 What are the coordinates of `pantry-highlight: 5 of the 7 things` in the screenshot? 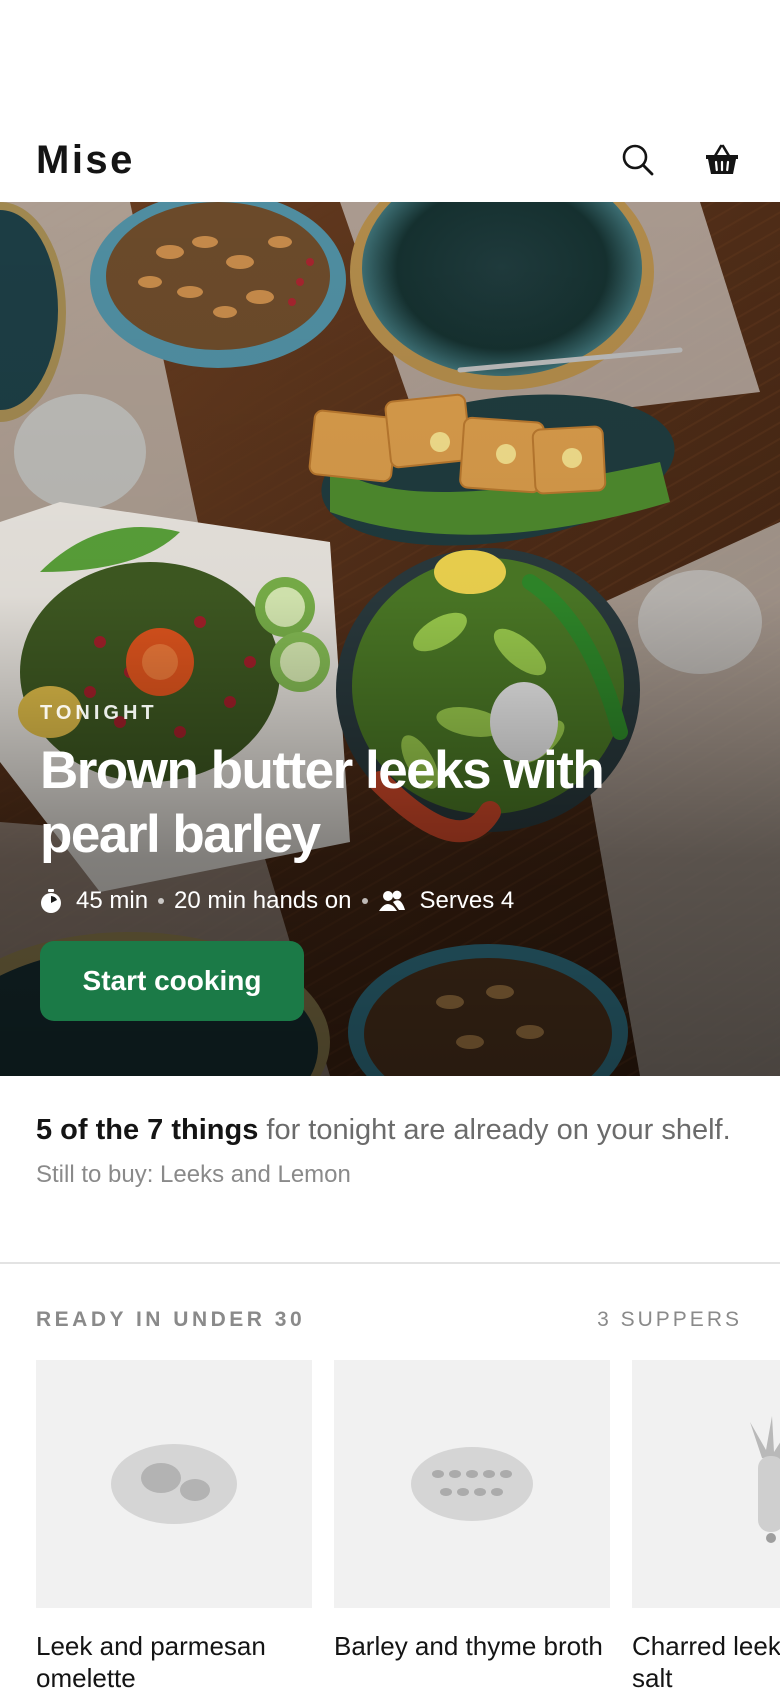 It's located at (147, 1130).